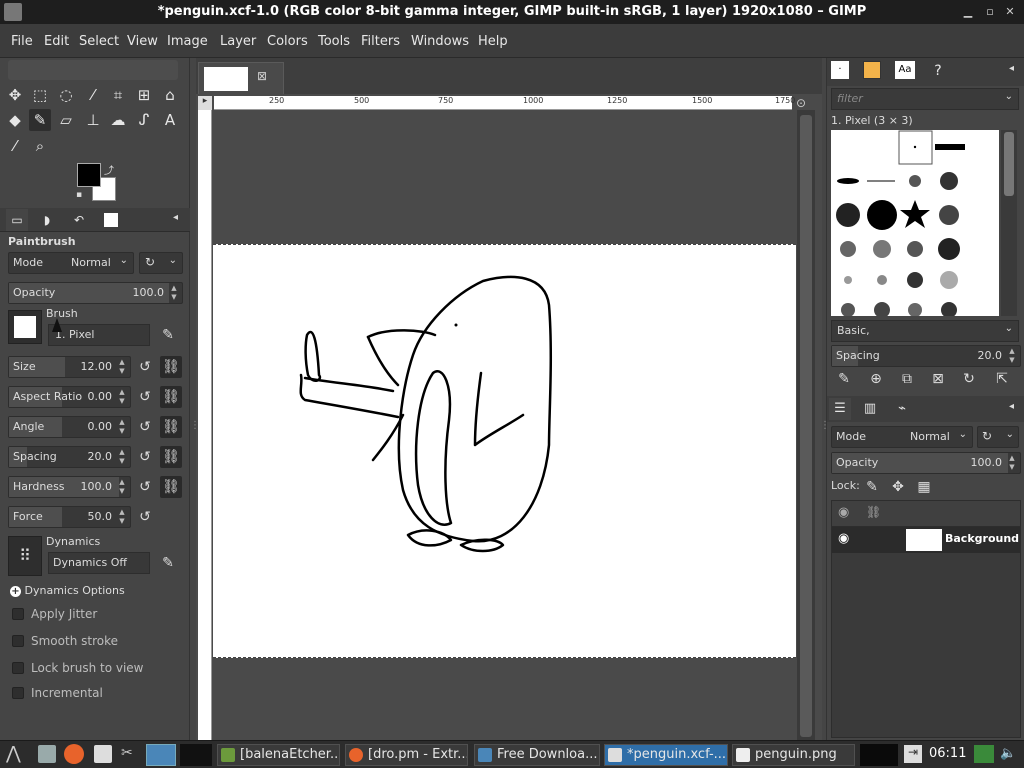 This screenshot has height=768, width=1024. What do you see at coordinates (161, 755) in the screenshot?
I see `desktop-icon` at bounding box center [161, 755].